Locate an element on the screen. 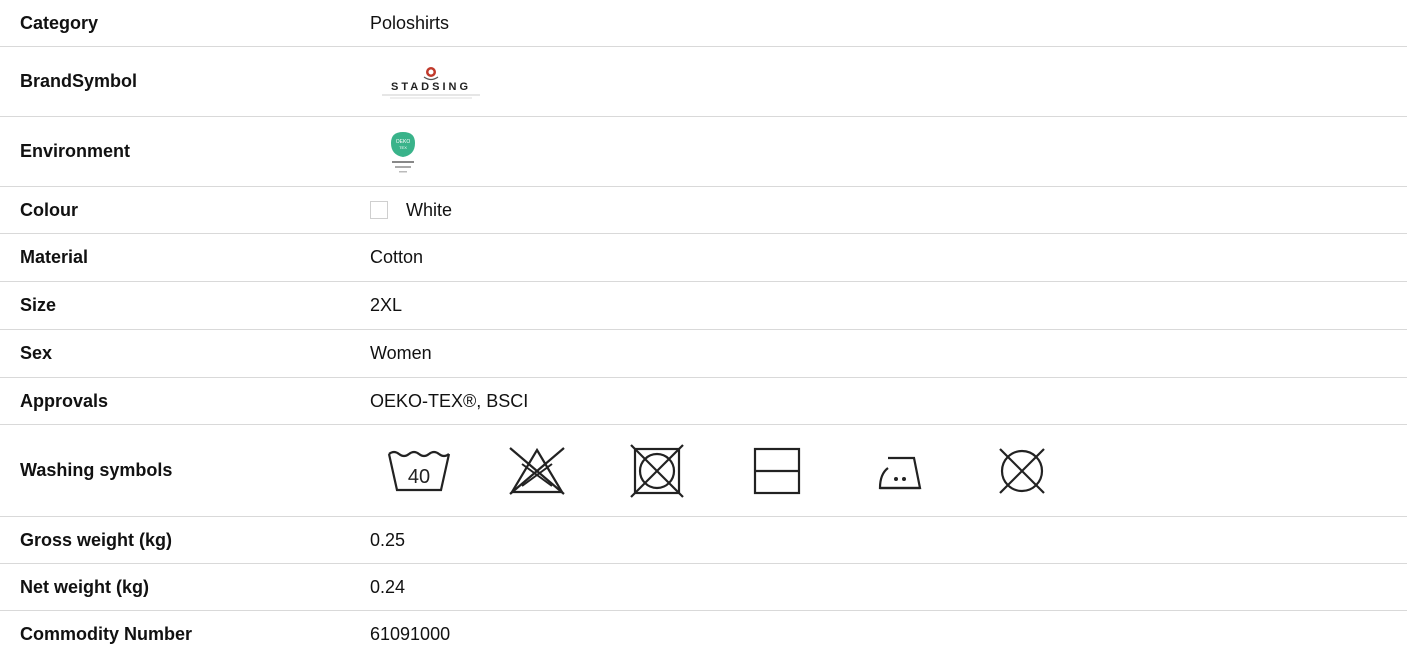 The image size is (1407, 658). spec-label: Gross weight (kg) is located at coordinates (96, 539).